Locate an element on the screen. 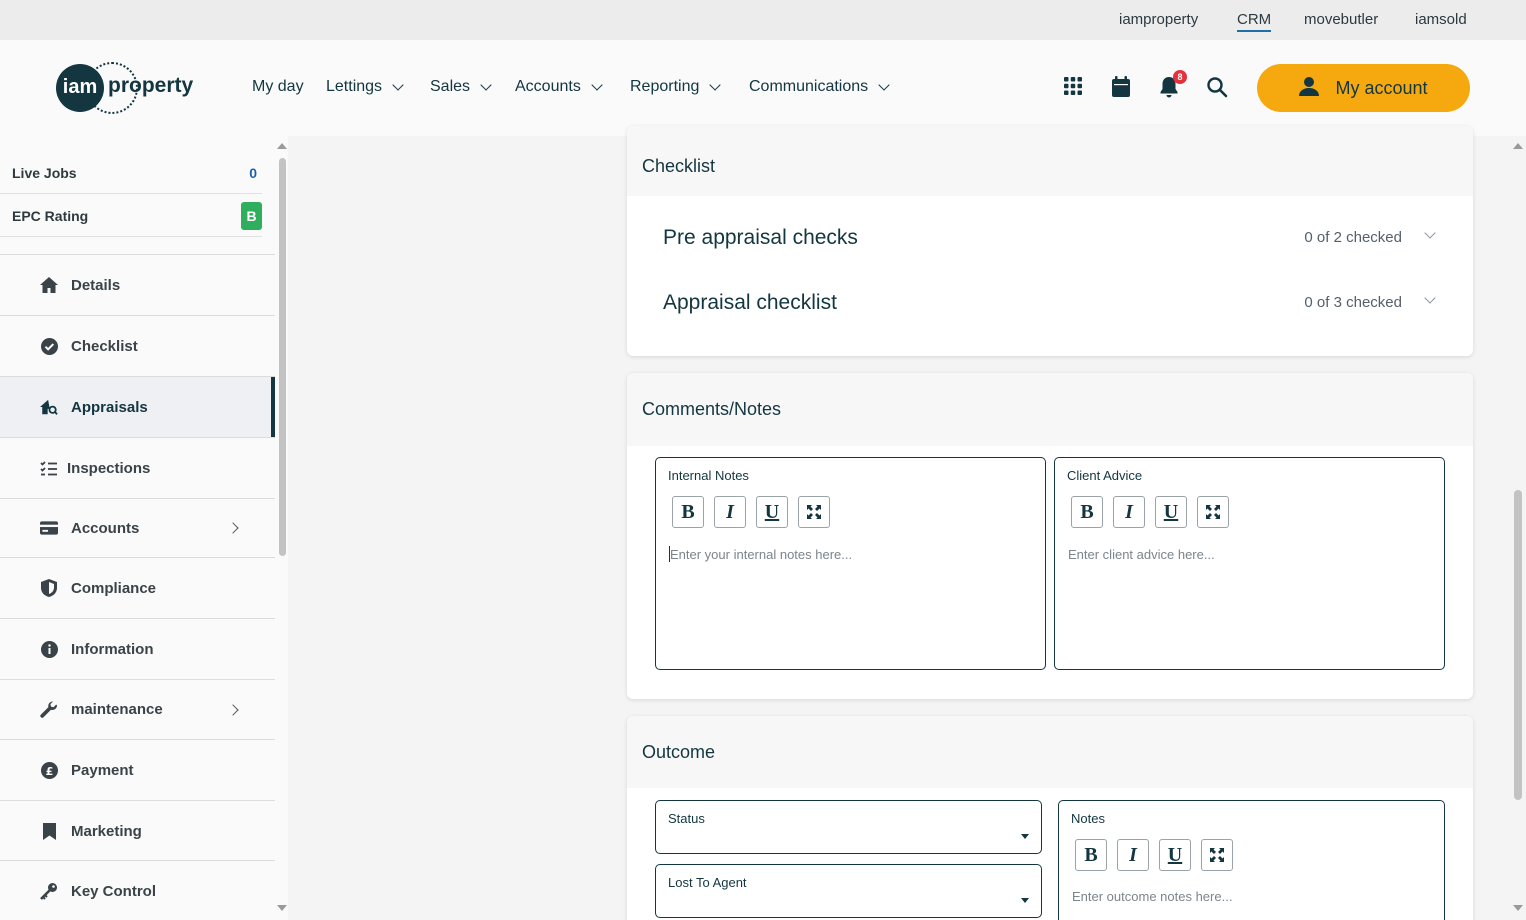 This screenshot has width=1526, height=920. top-link-iamsold: iamsold is located at coordinates (1441, 19).